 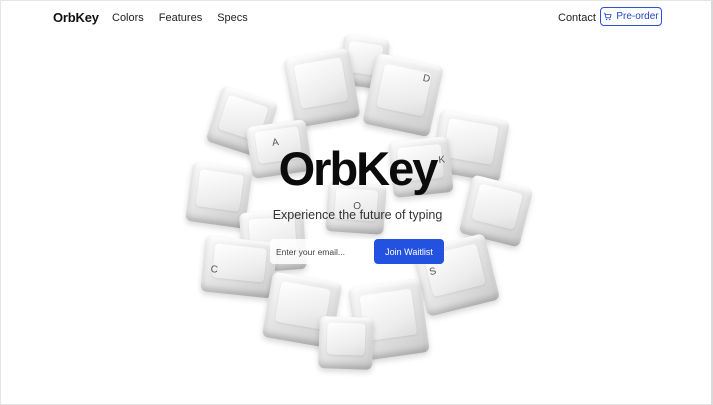 What do you see at coordinates (577, 18) in the screenshot?
I see `nav-link-contact: Contact` at bounding box center [577, 18].